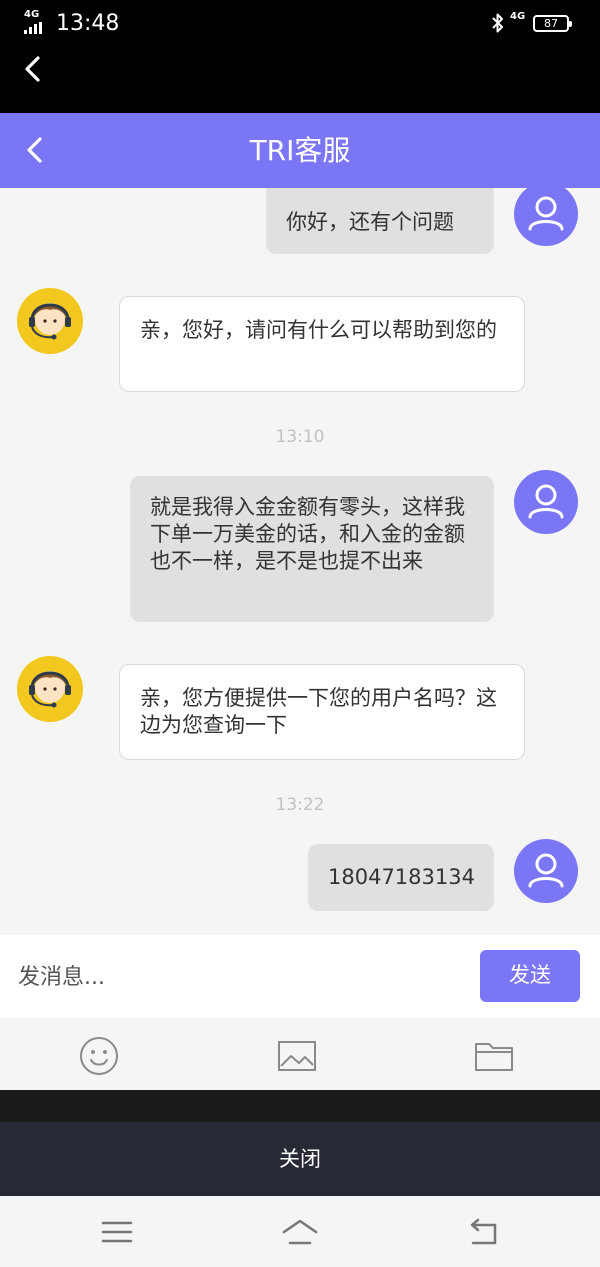 The image size is (600, 1267). Describe the element at coordinates (297, 1056) in the screenshot. I see `image-icon` at that location.